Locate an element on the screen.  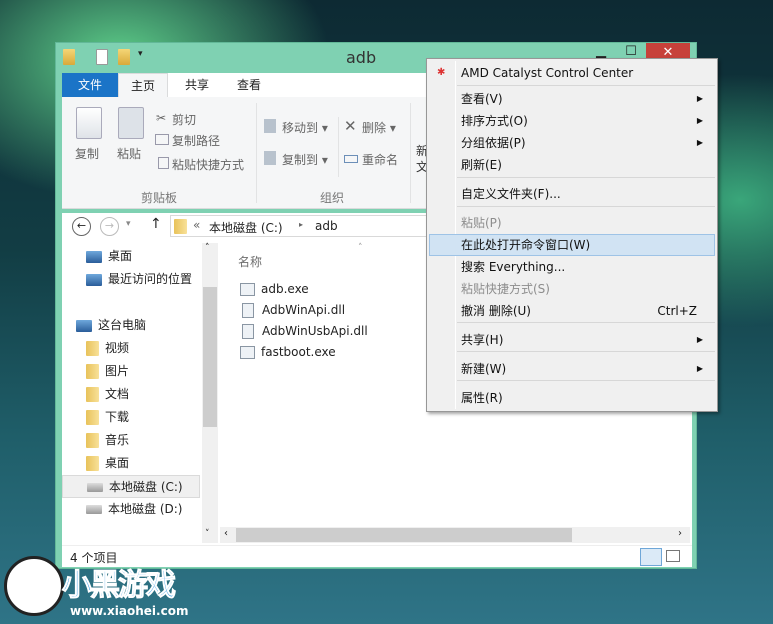
delete-button: 删除 ▾ is located at coordinates (379, 127).